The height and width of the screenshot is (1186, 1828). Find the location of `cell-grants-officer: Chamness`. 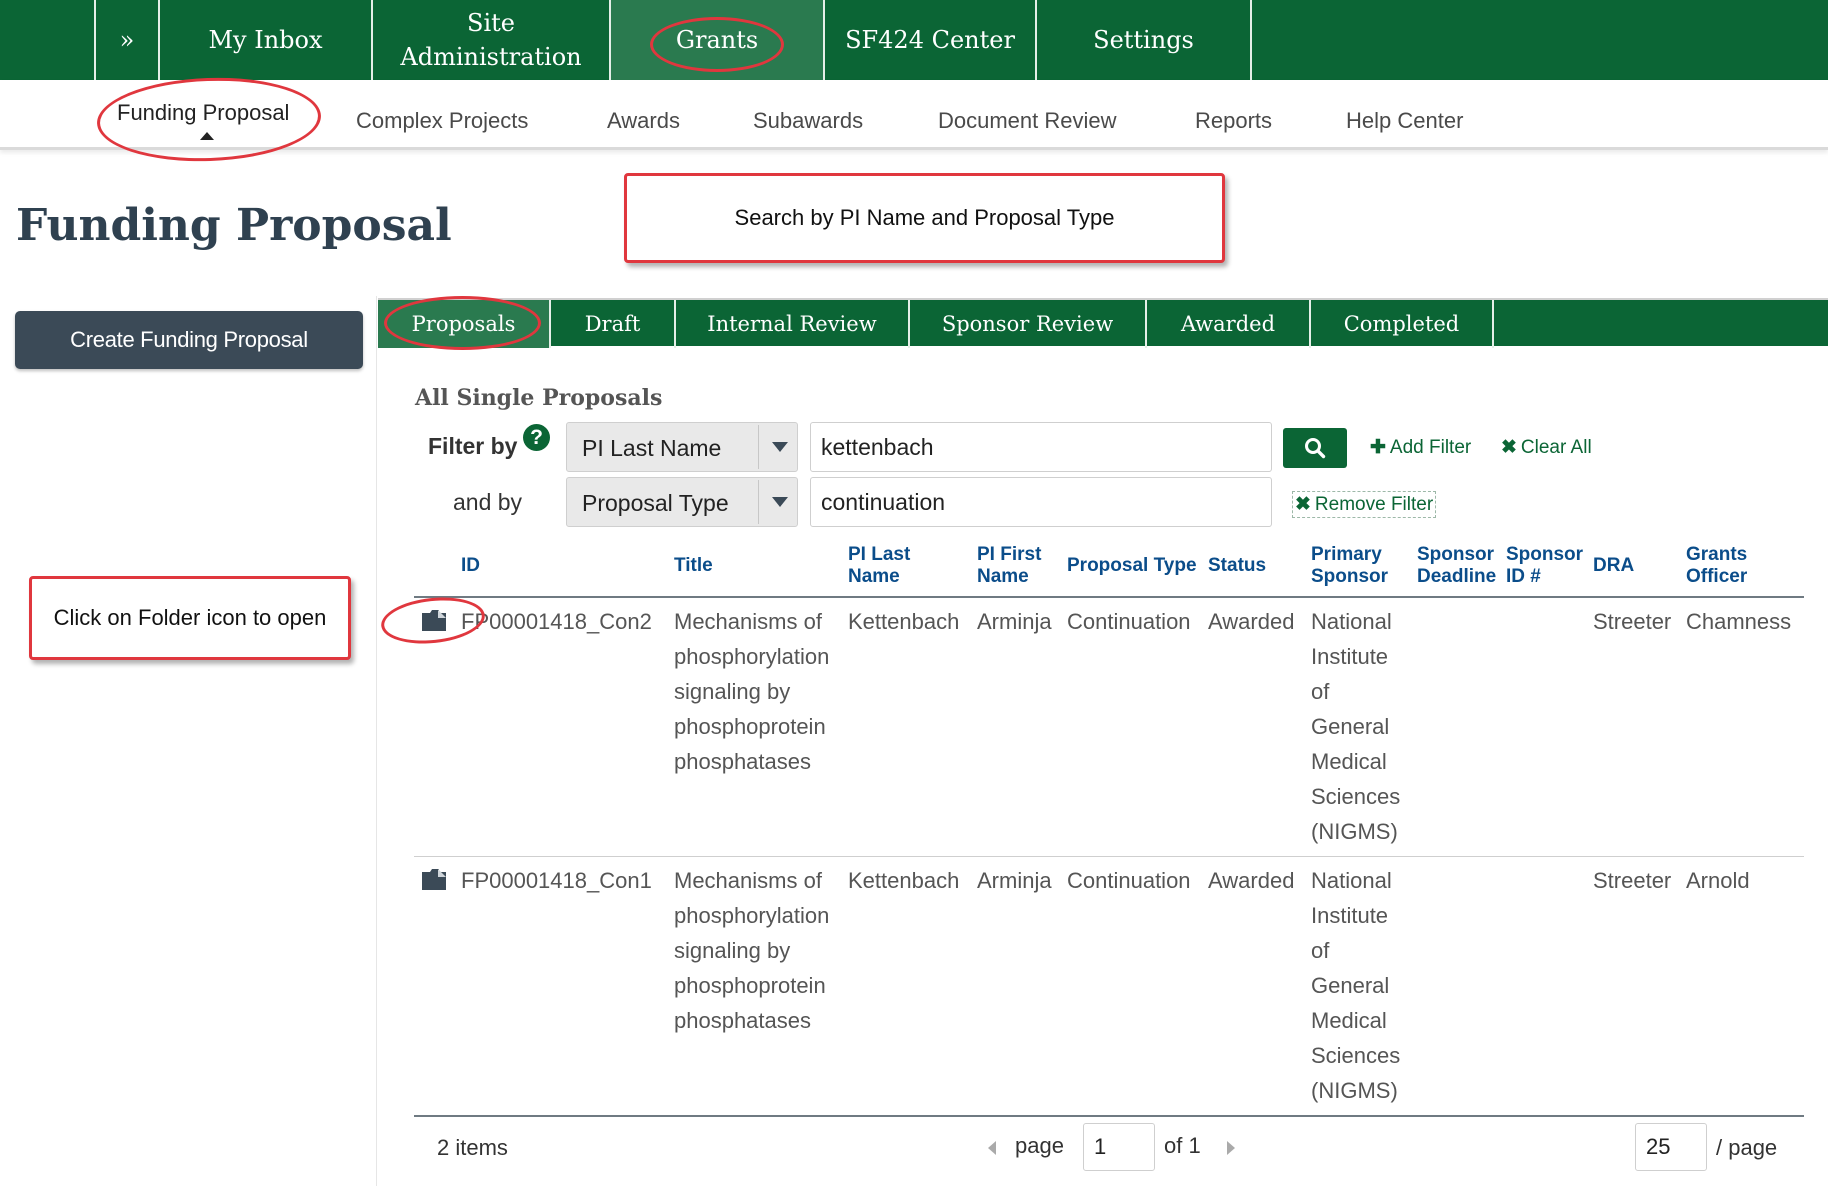

cell-grants-officer: Chamness is located at coordinates (1739, 621).